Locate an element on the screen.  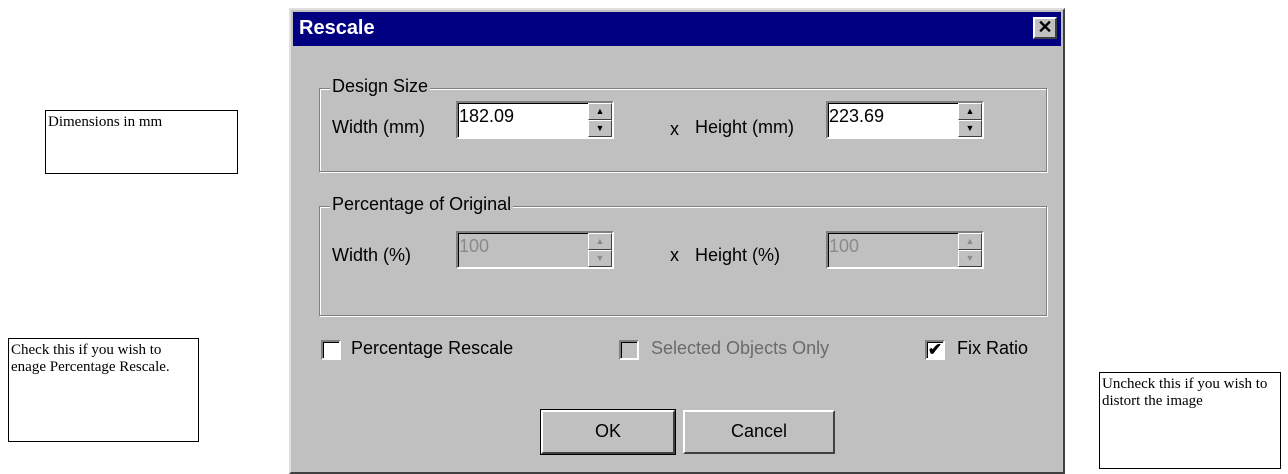
height-percent-field: ▲ ▼ is located at coordinates (905, 250).